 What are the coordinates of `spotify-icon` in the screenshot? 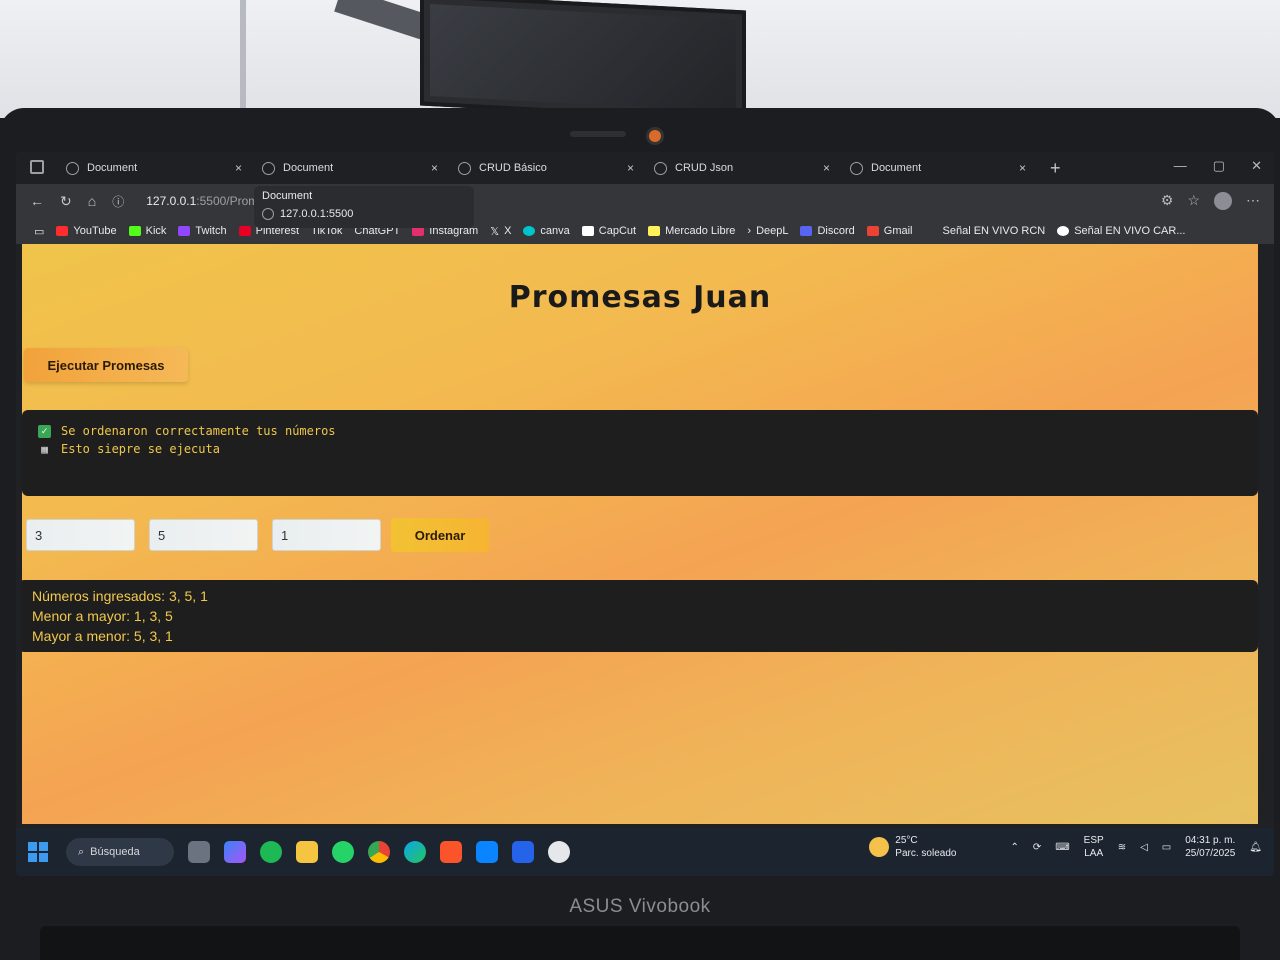 It's located at (271, 852).